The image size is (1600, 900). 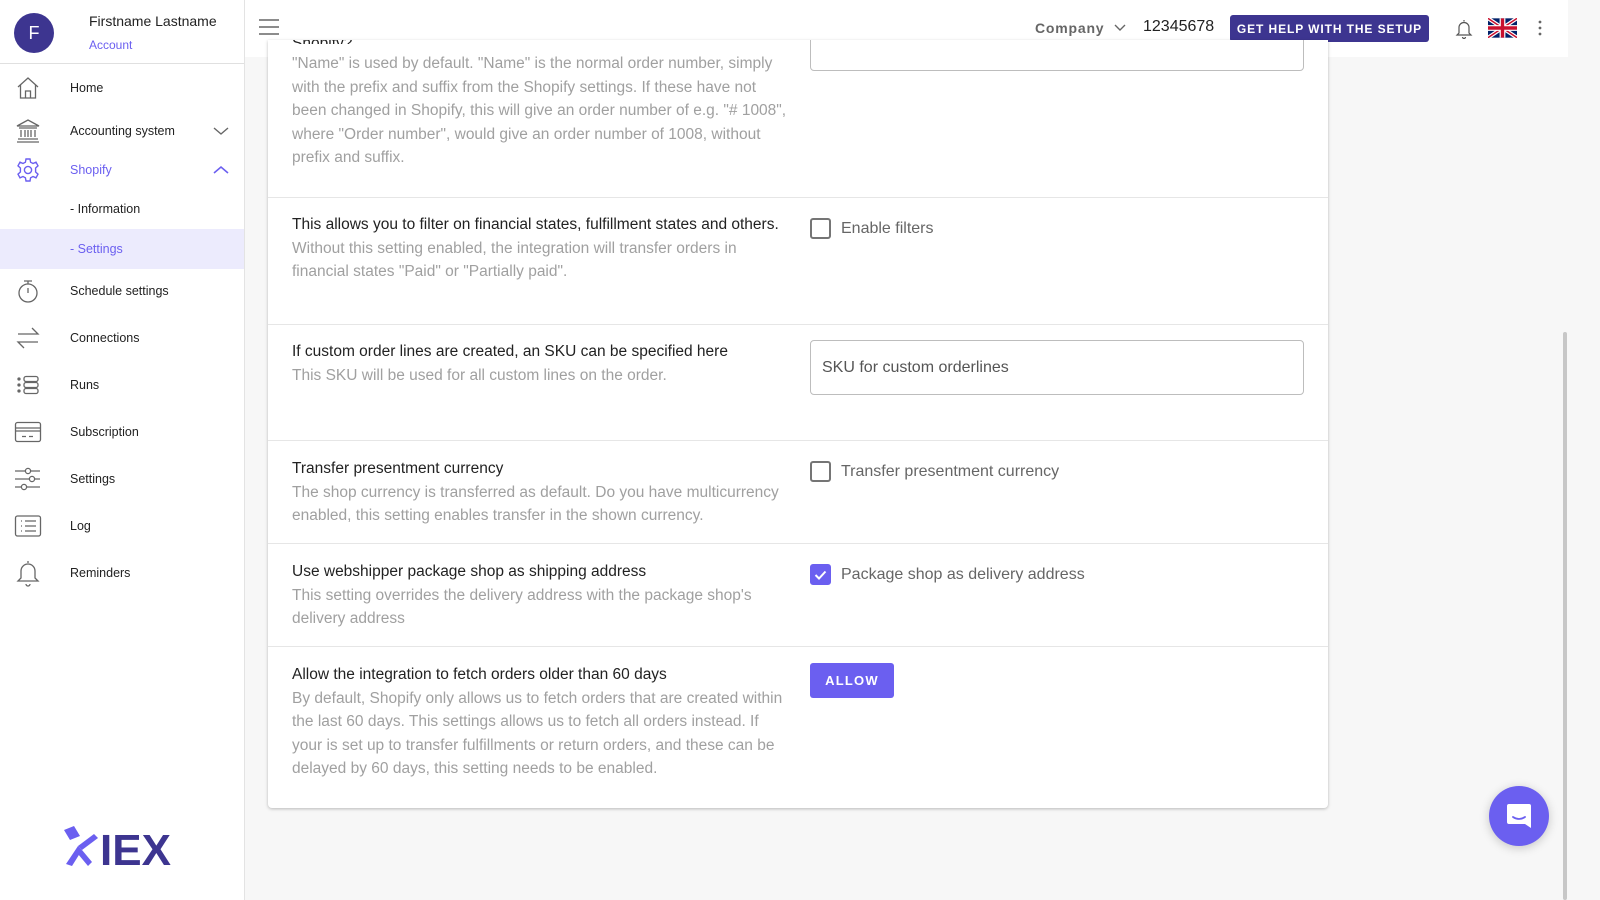 I want to click on sidebar-item-label: Shopify, so click(x=91, y=170).